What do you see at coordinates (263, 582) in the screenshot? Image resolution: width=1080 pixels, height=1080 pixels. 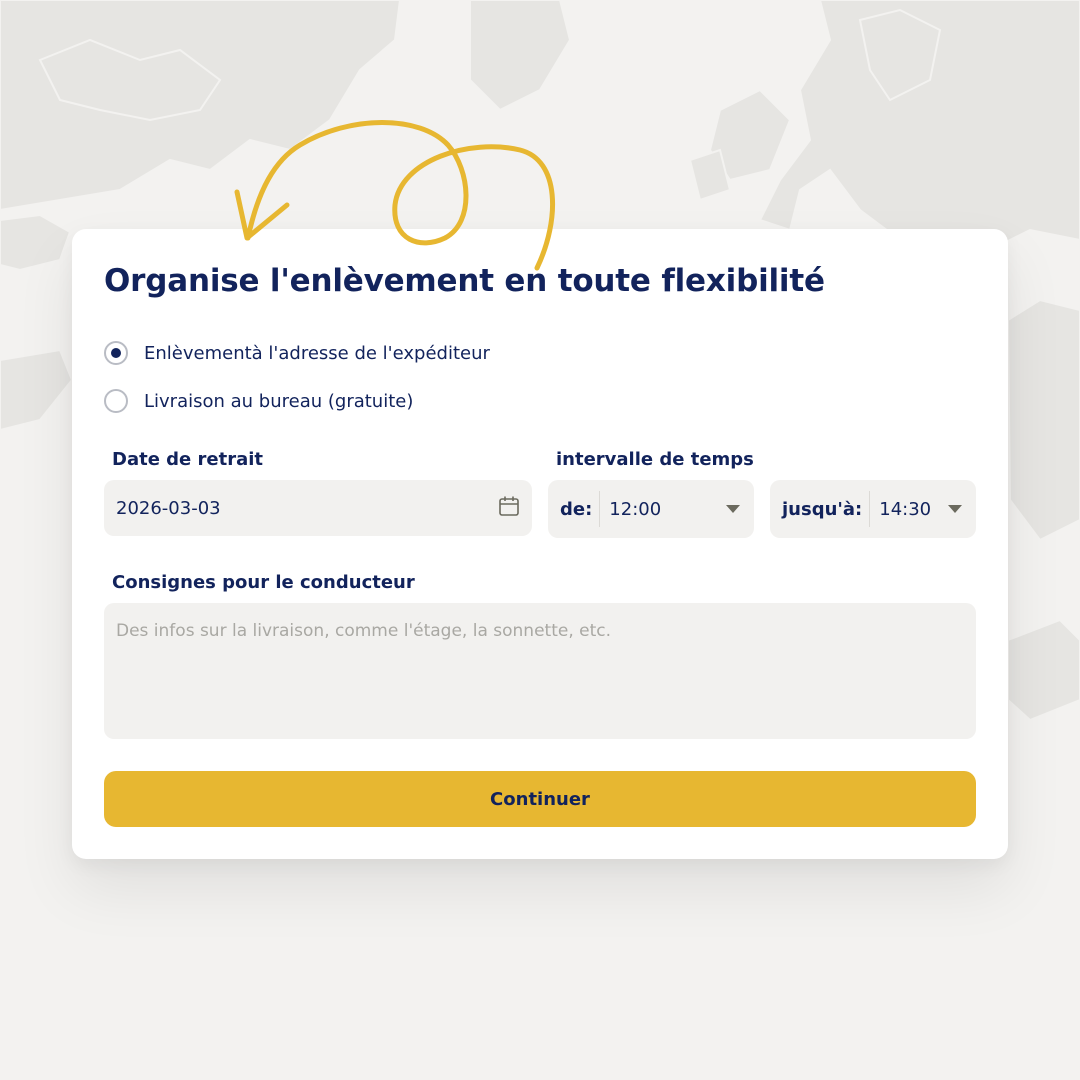 I see `driver-instructions-label: Consignes pour le conducteur` at bounding box center [263, 582].